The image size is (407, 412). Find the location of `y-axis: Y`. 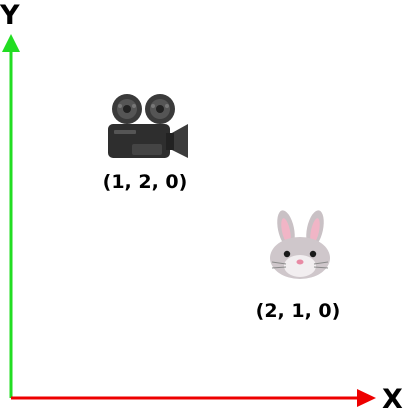

y-axis: Y is located at coordinates (10, 199).